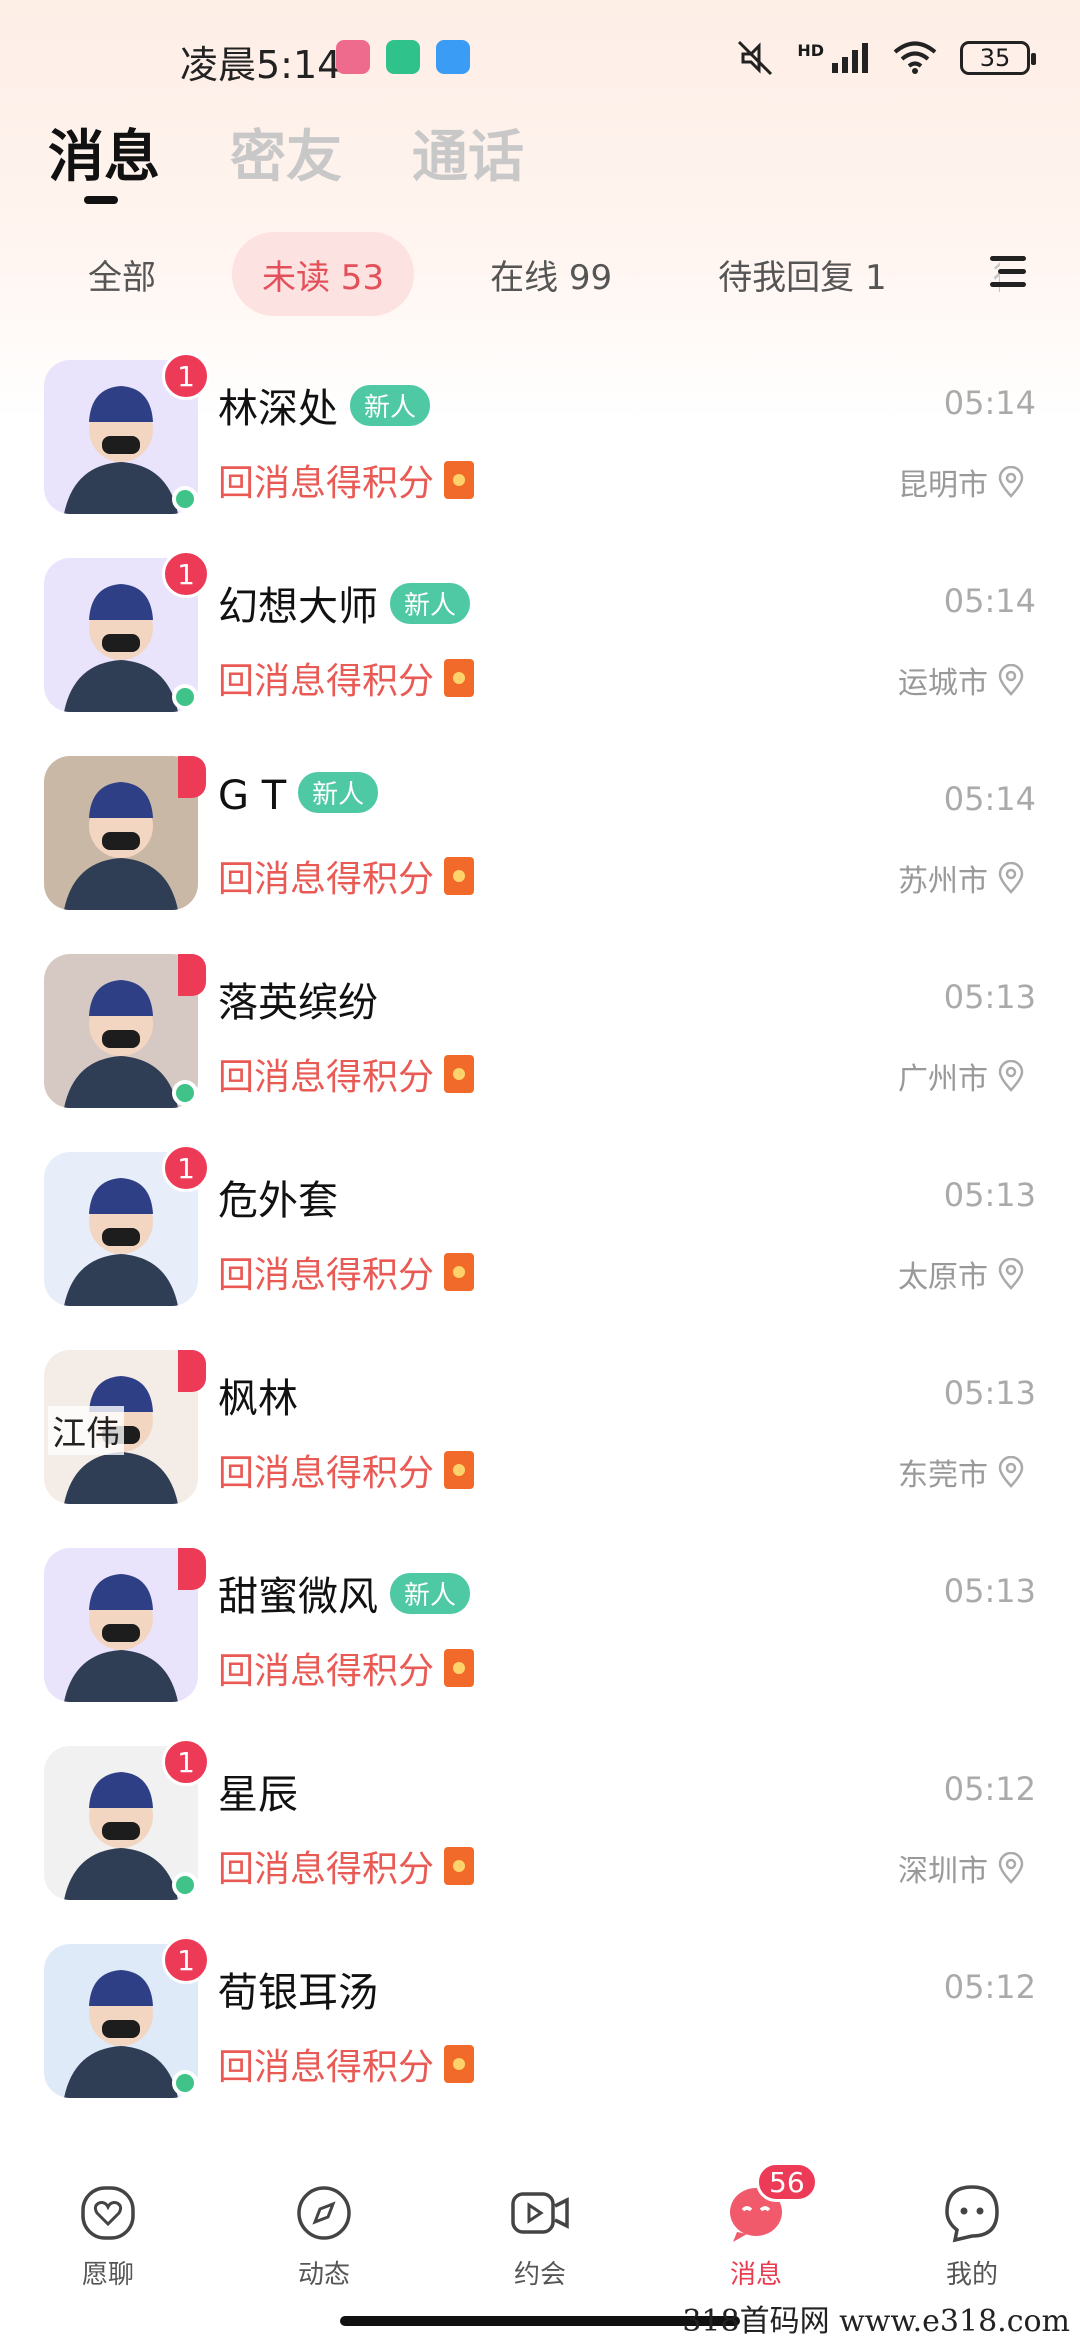 This screenshot has width=1080, height=2340. Describe the element at coordinates (540, 2251) in the screenshot. I see `nav-date: 约会` at that location.